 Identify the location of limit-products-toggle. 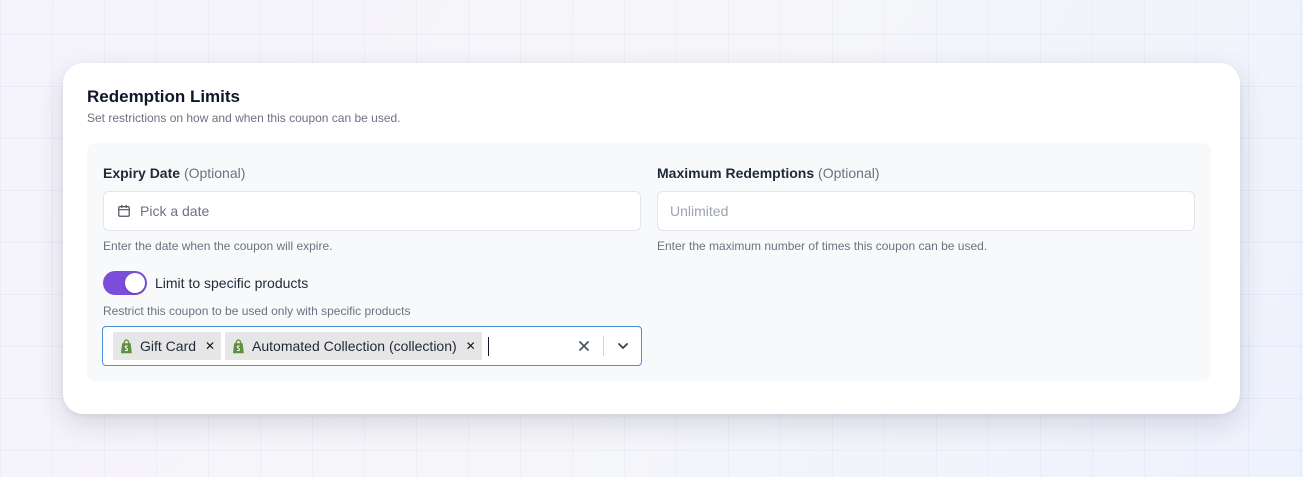
(125, 283).